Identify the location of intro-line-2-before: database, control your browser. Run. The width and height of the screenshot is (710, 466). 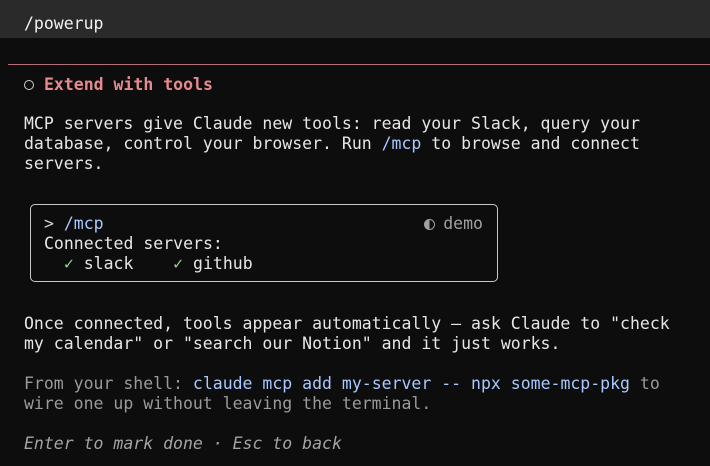
(203, 143).